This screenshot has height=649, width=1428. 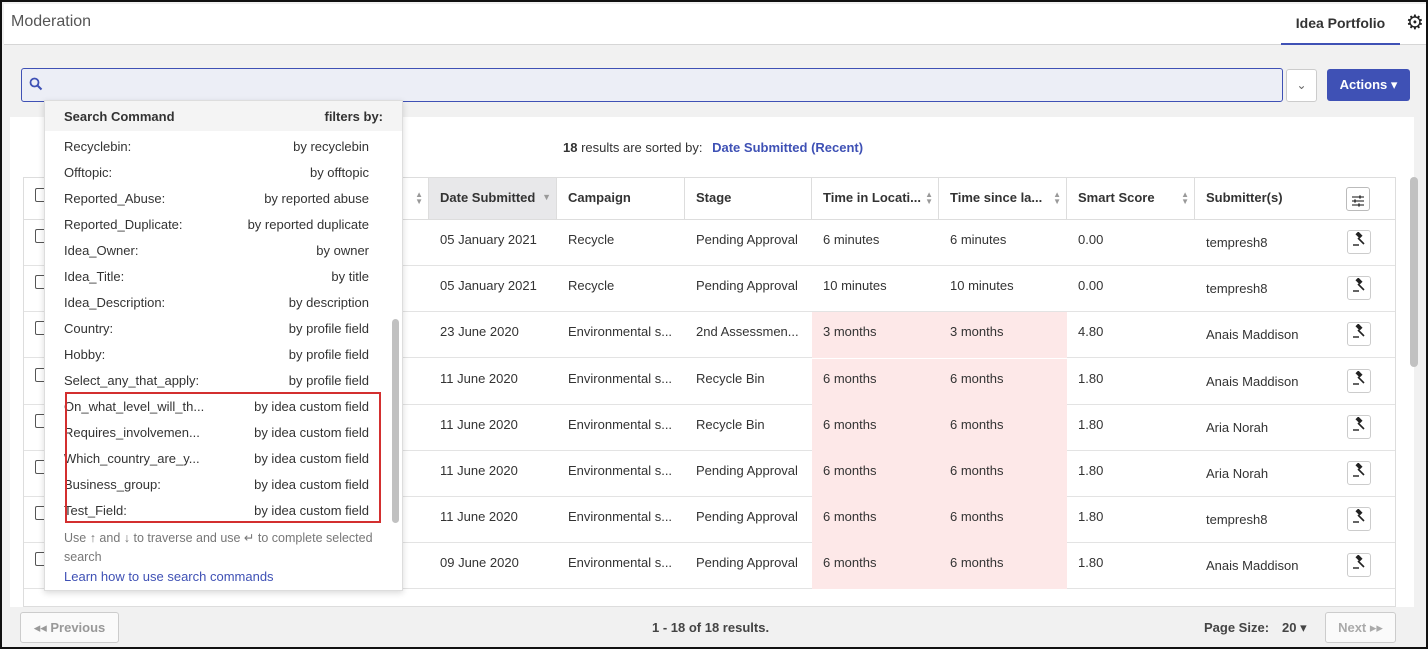 What do you see at coordinates (1363, 84) in the screenshot?
I see `actions-label: Actions` at bounding box center [1363, 84].